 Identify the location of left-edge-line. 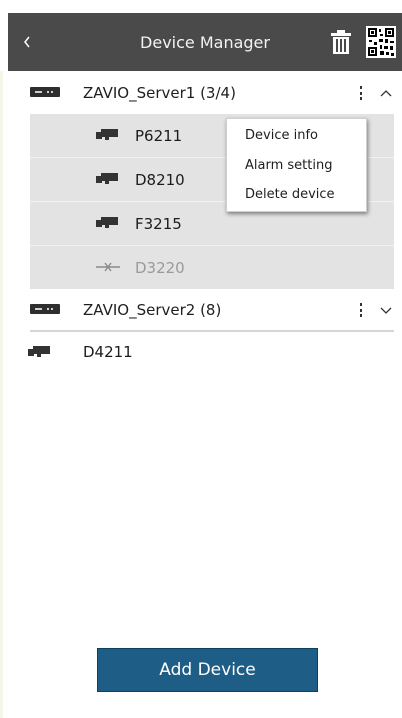
(1, 394).